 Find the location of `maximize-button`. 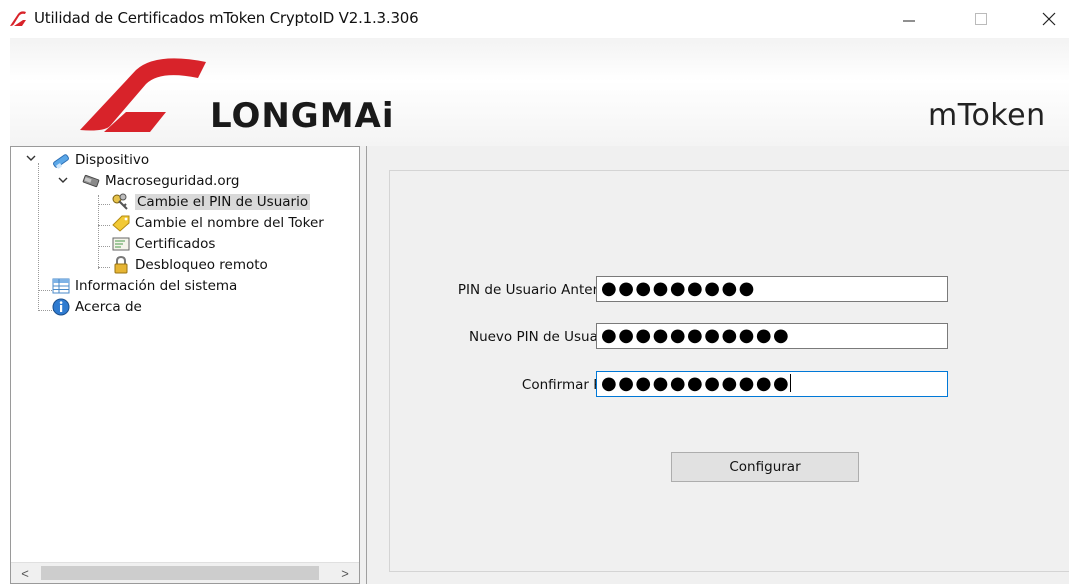

maximize-button is located at coordinates (981, 19).